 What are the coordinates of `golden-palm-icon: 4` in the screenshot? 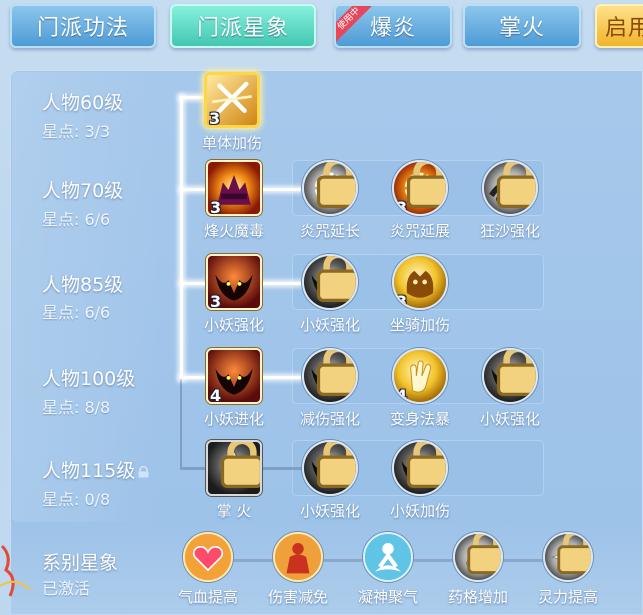 It's located at (420, 376).